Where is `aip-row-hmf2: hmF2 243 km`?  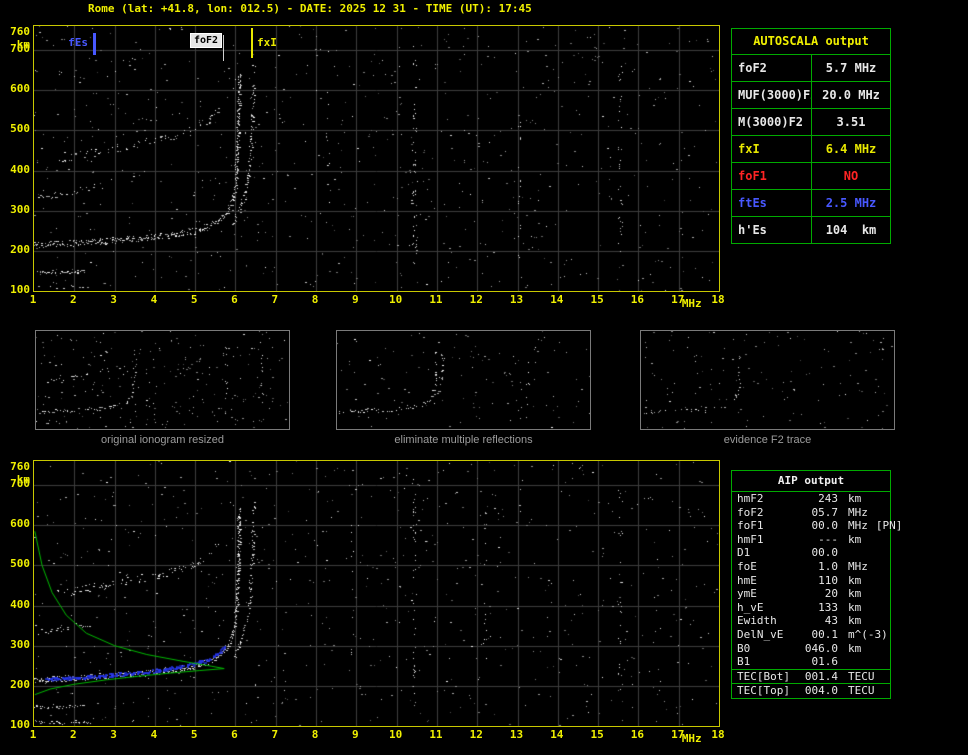 aip-row-hmf2: hmF2 243 km is located at coordinates (811, 499).